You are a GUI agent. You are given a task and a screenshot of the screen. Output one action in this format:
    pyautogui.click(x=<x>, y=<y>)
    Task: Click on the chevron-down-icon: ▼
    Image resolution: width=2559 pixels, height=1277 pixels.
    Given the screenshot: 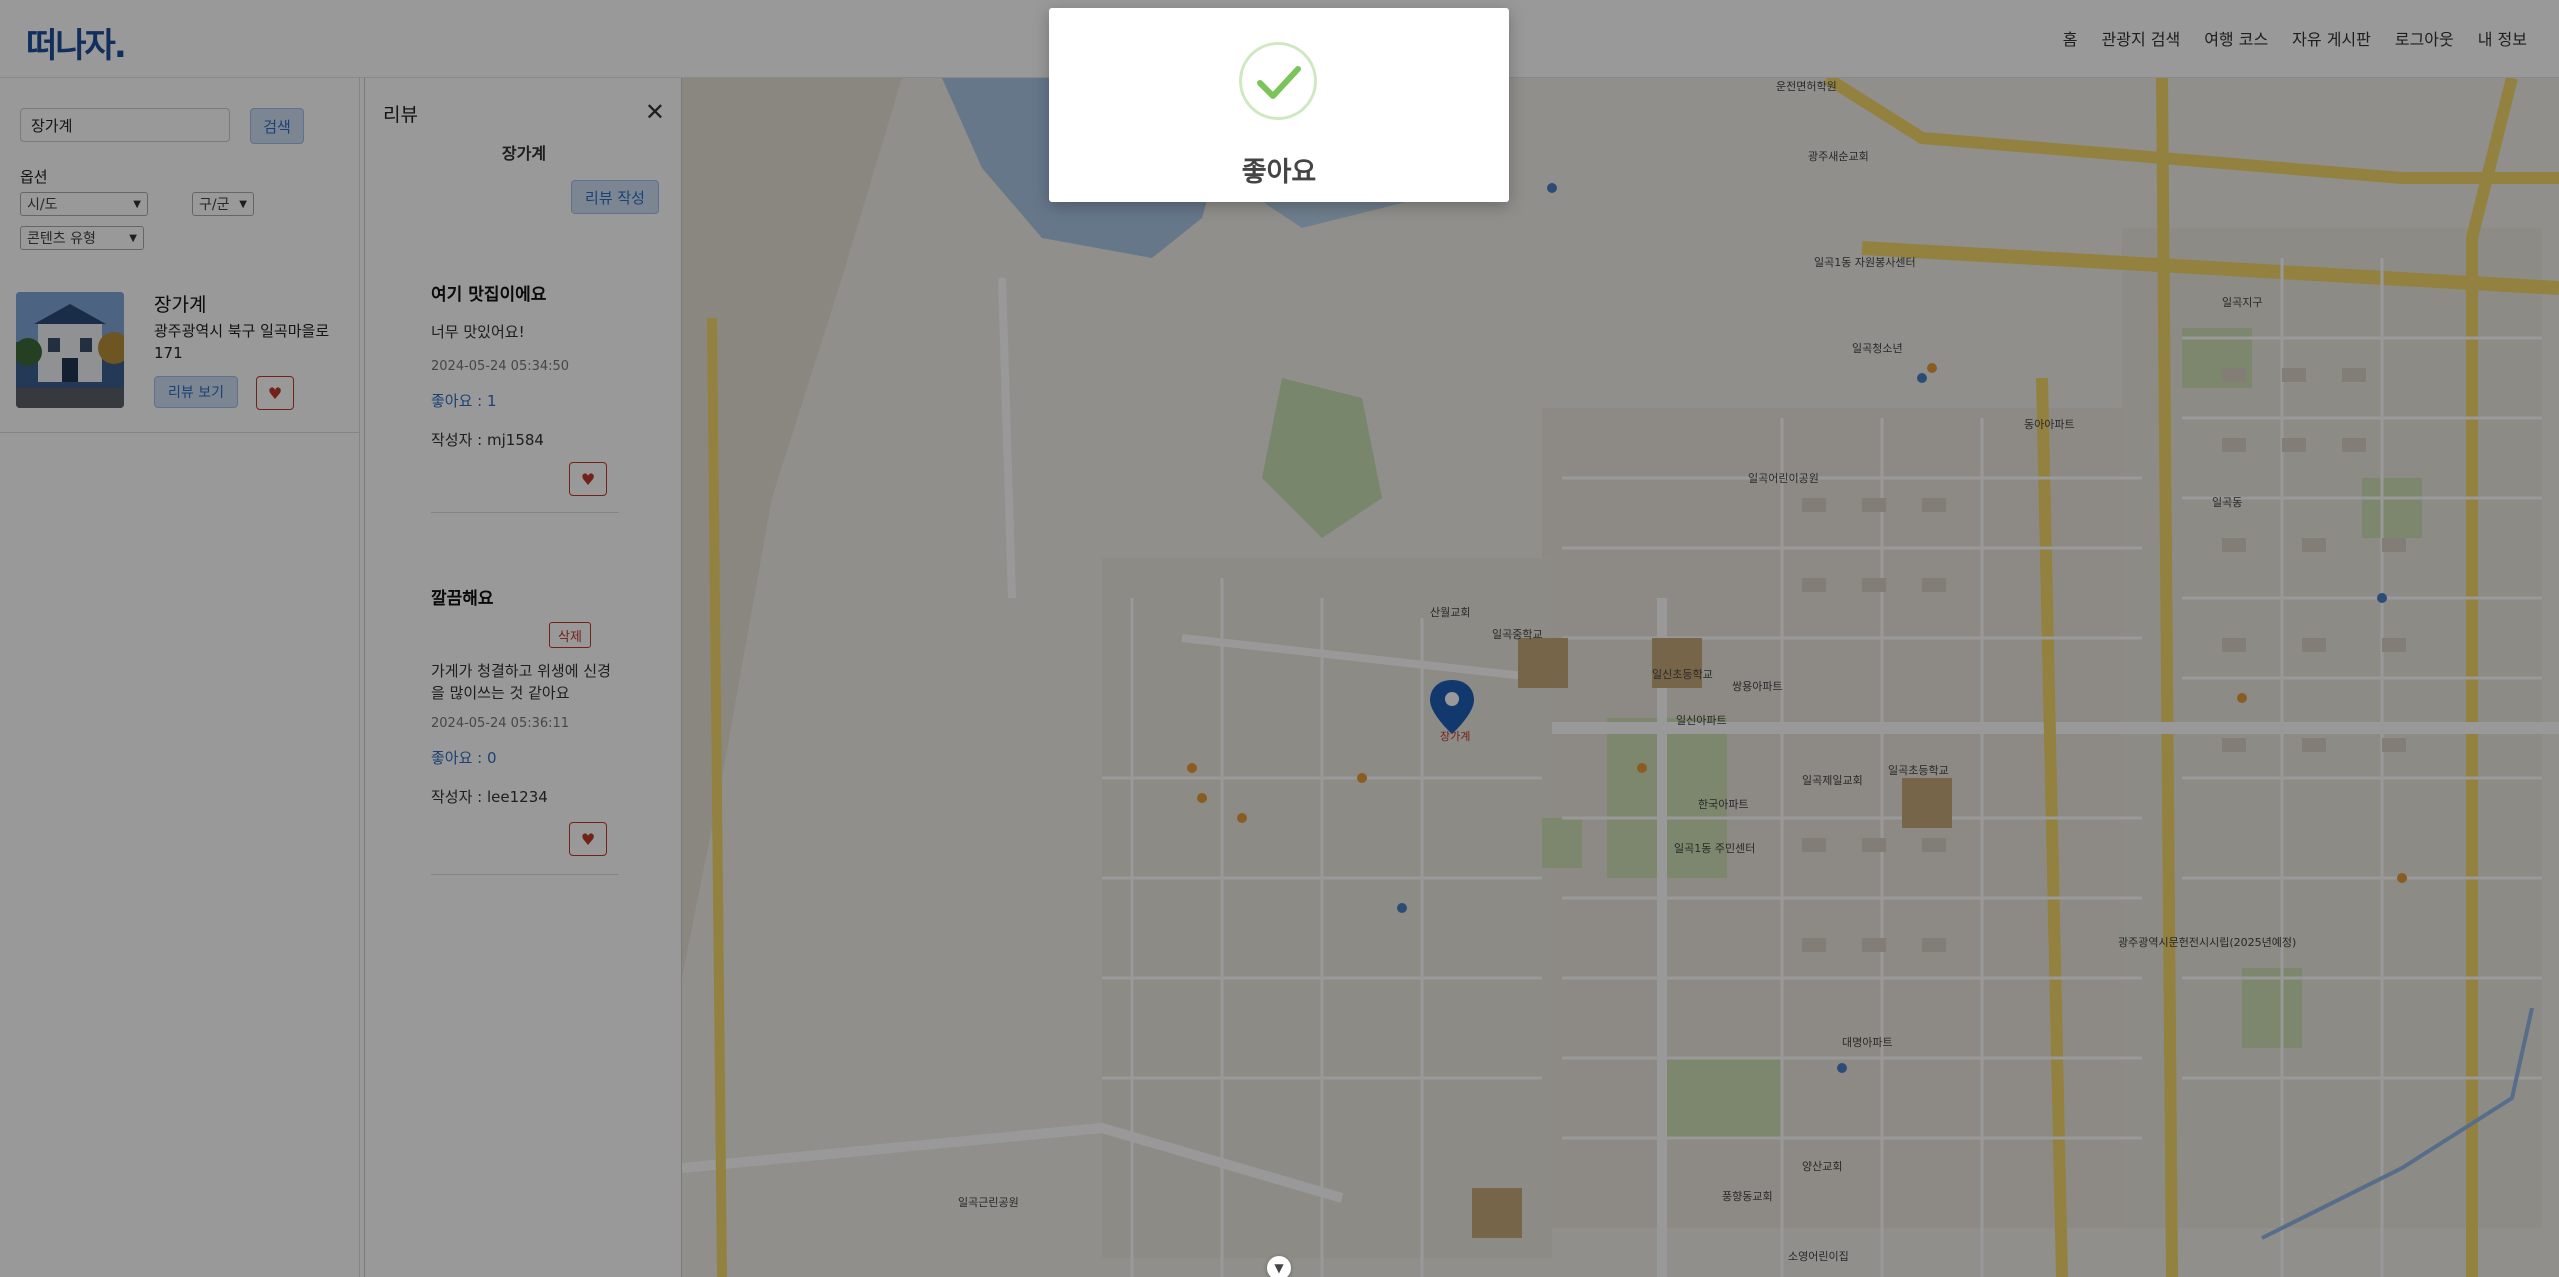 What is the action you would take?
    pyautogui.click(x=1279, y=1266)
    